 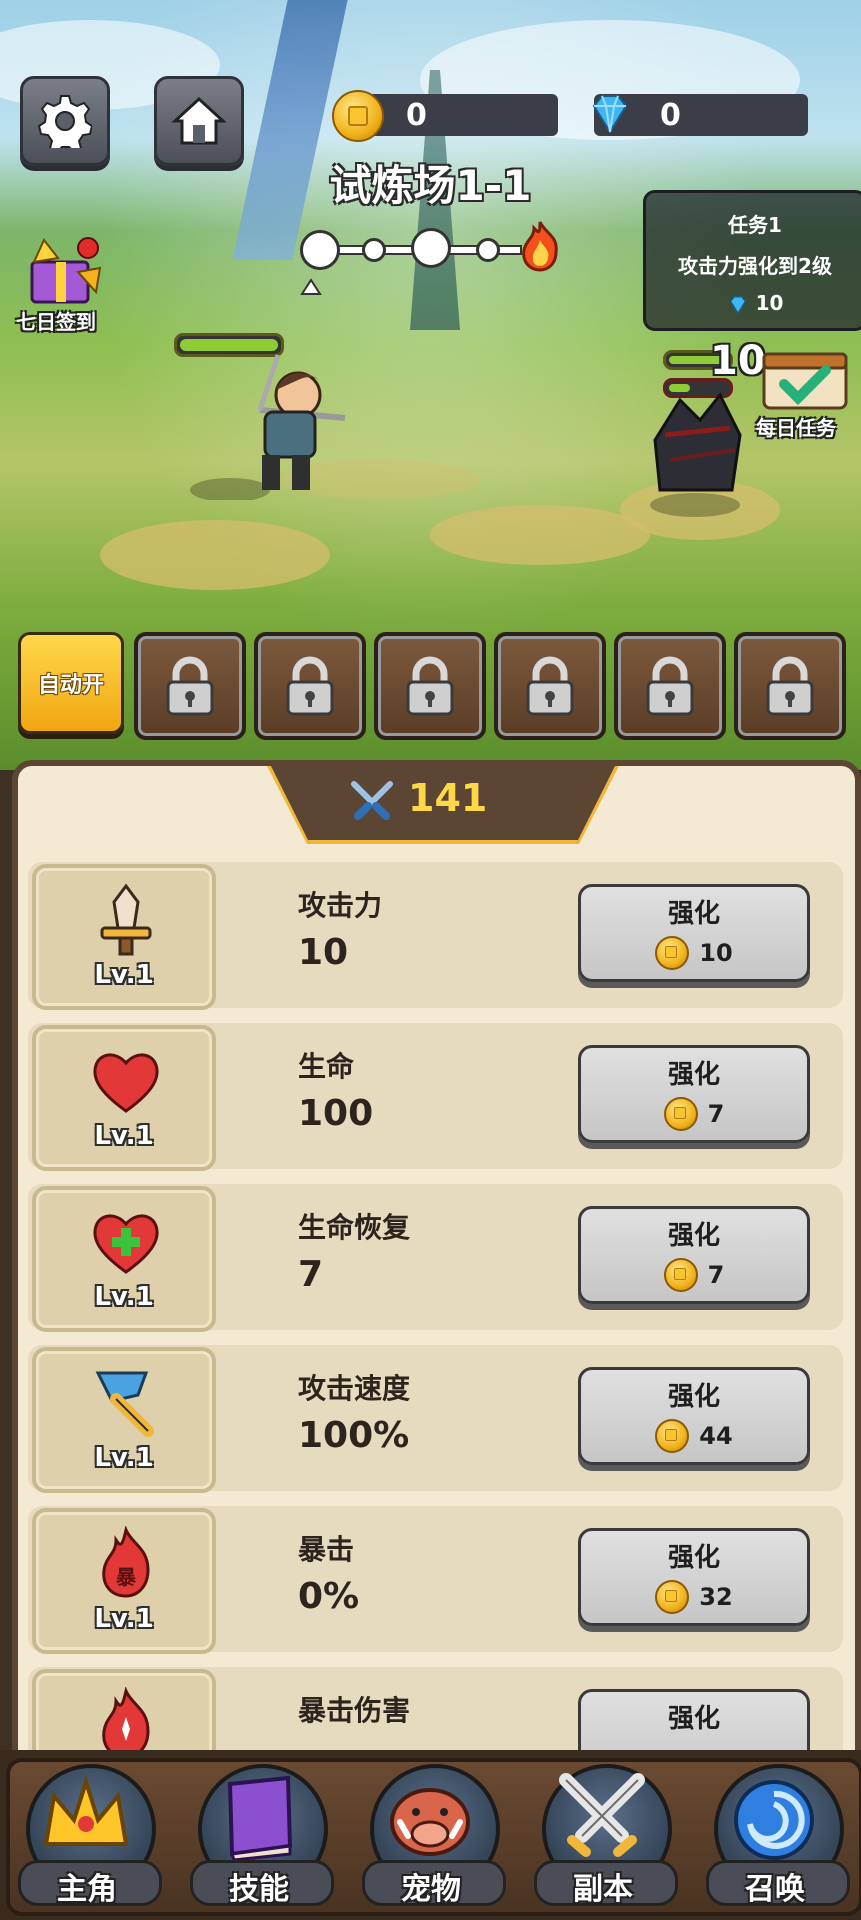 What do you see at coordinates (326, 1549) in the screenshot?
I see `stat-name: 暴击` at bounding box center [326, 1549].